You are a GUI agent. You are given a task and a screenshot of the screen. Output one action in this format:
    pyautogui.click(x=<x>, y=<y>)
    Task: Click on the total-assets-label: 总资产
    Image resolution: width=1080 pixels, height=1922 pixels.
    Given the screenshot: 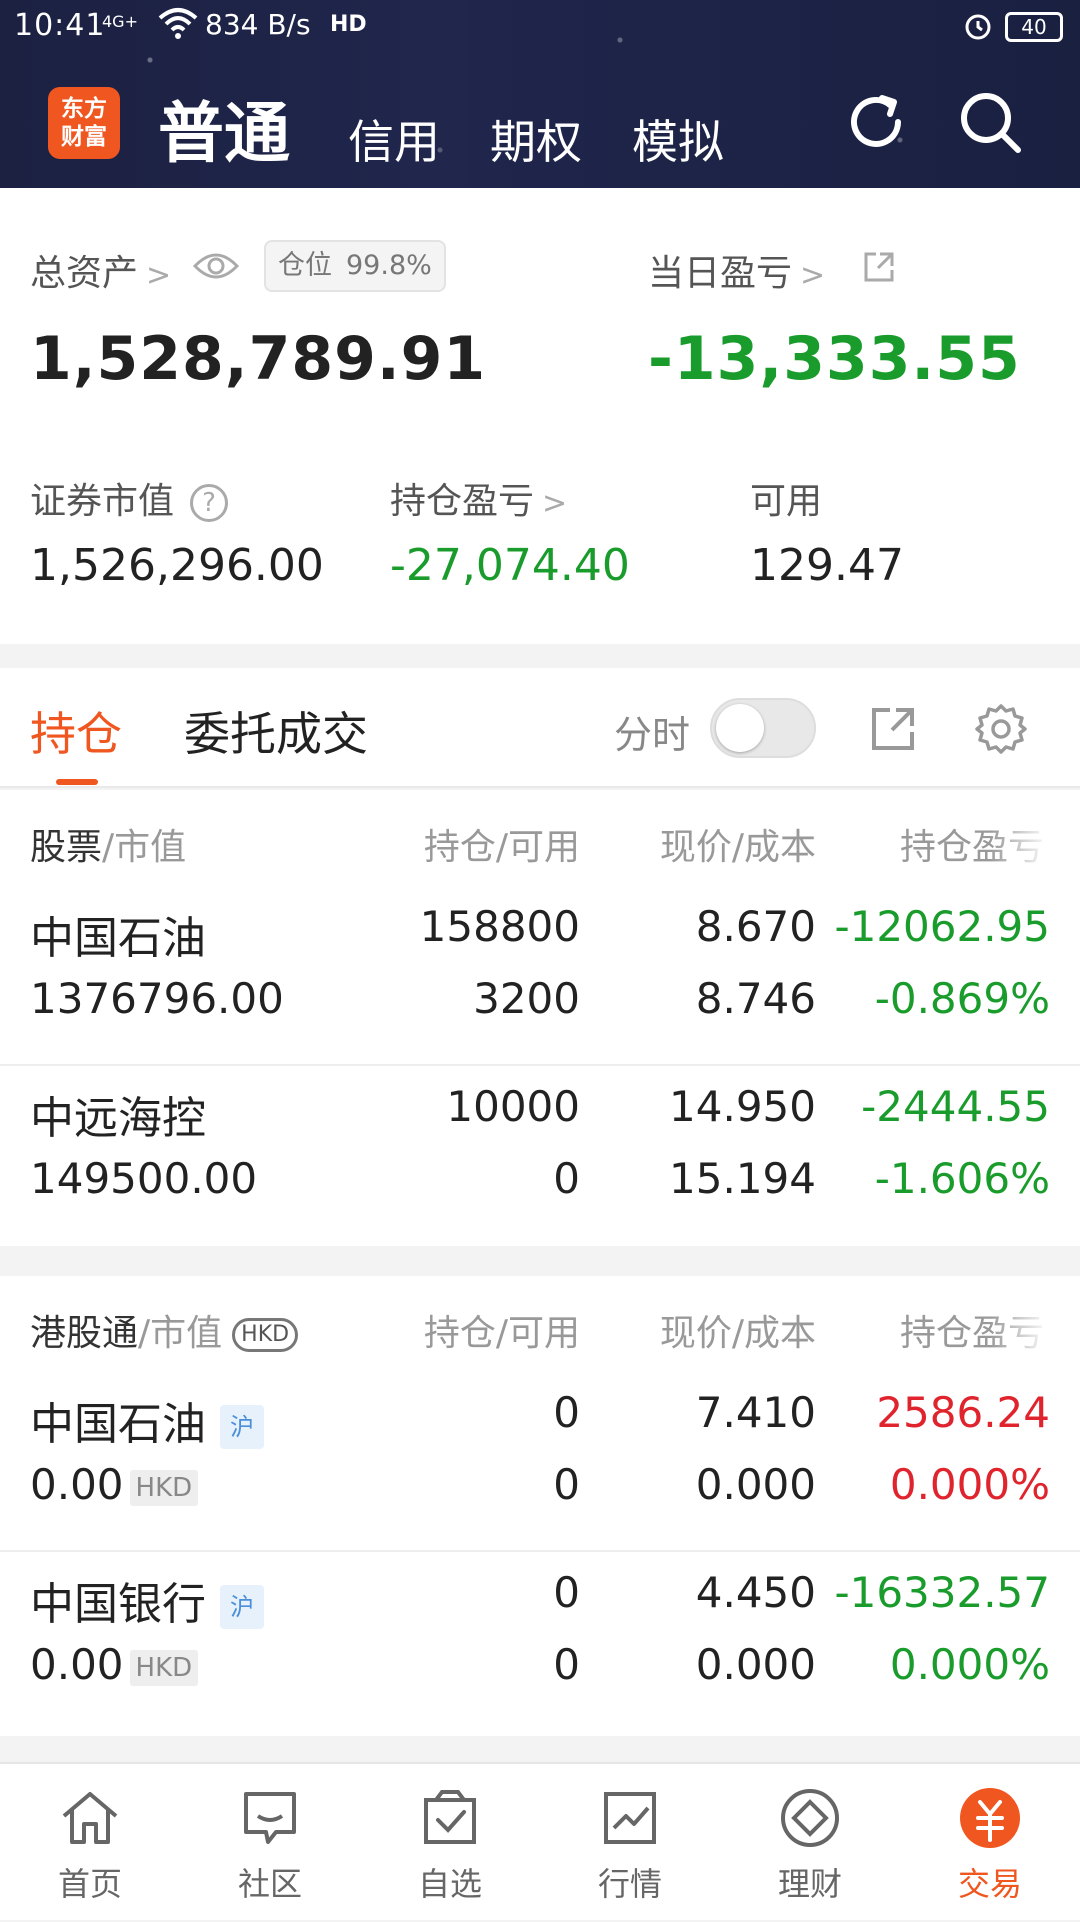 What is the action you would take?
    pyautogui.click(x=84, y=273)
    